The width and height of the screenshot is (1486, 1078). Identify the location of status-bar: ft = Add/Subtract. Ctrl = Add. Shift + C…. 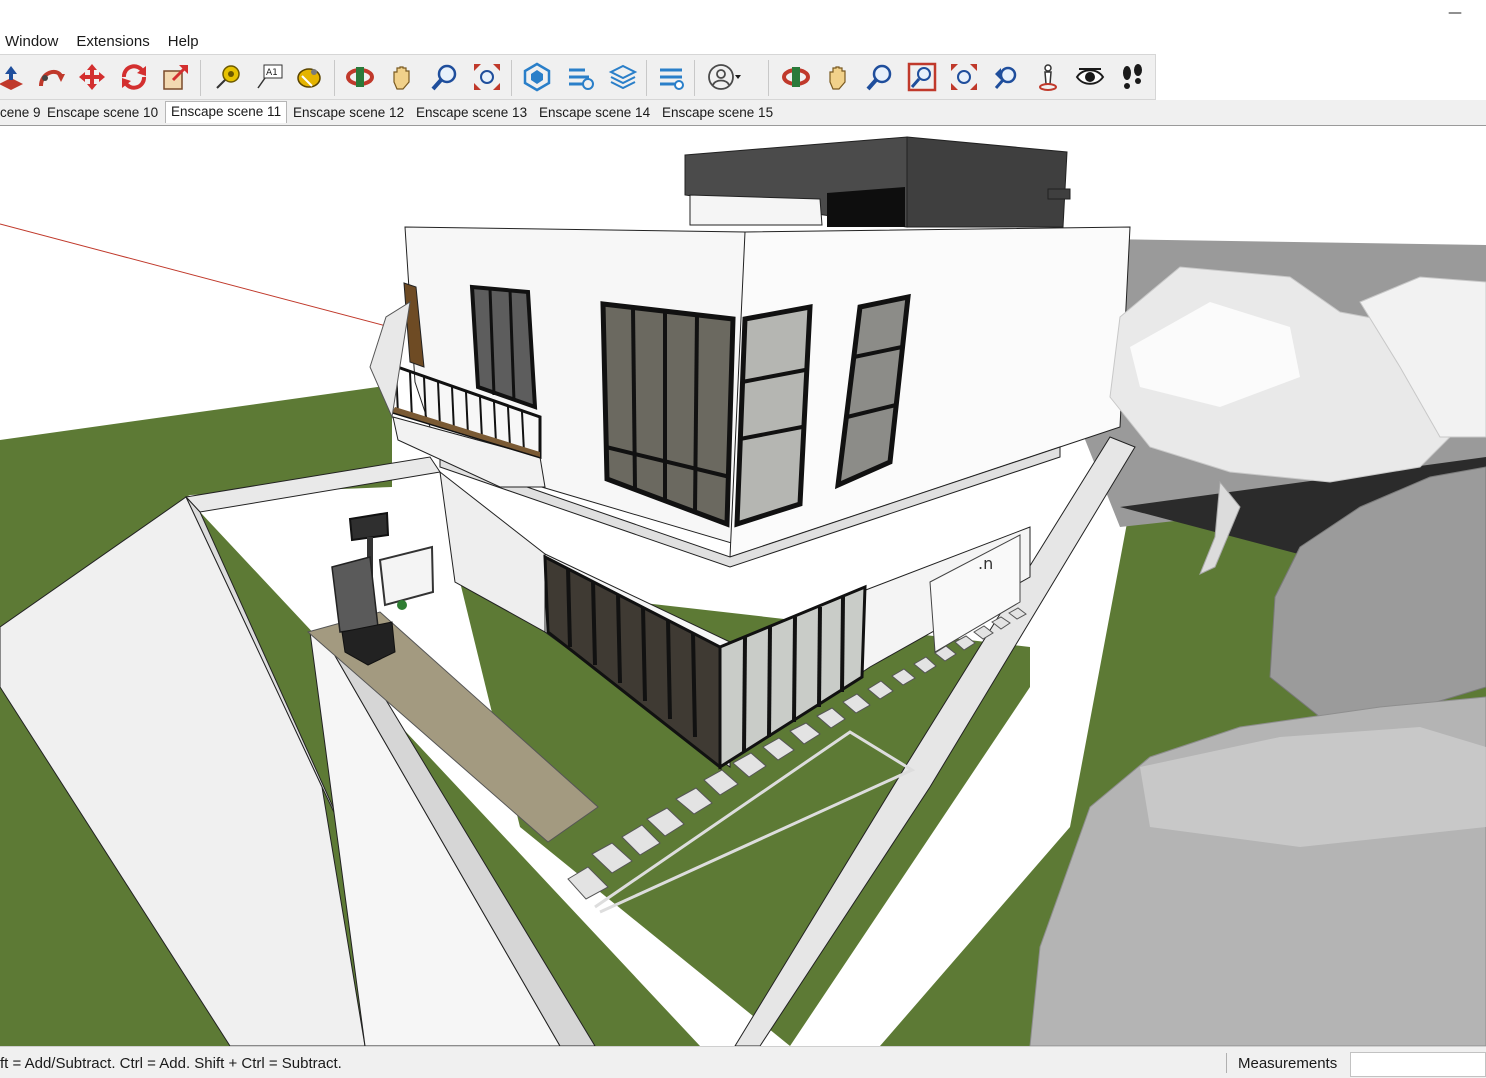
(743, 1062).